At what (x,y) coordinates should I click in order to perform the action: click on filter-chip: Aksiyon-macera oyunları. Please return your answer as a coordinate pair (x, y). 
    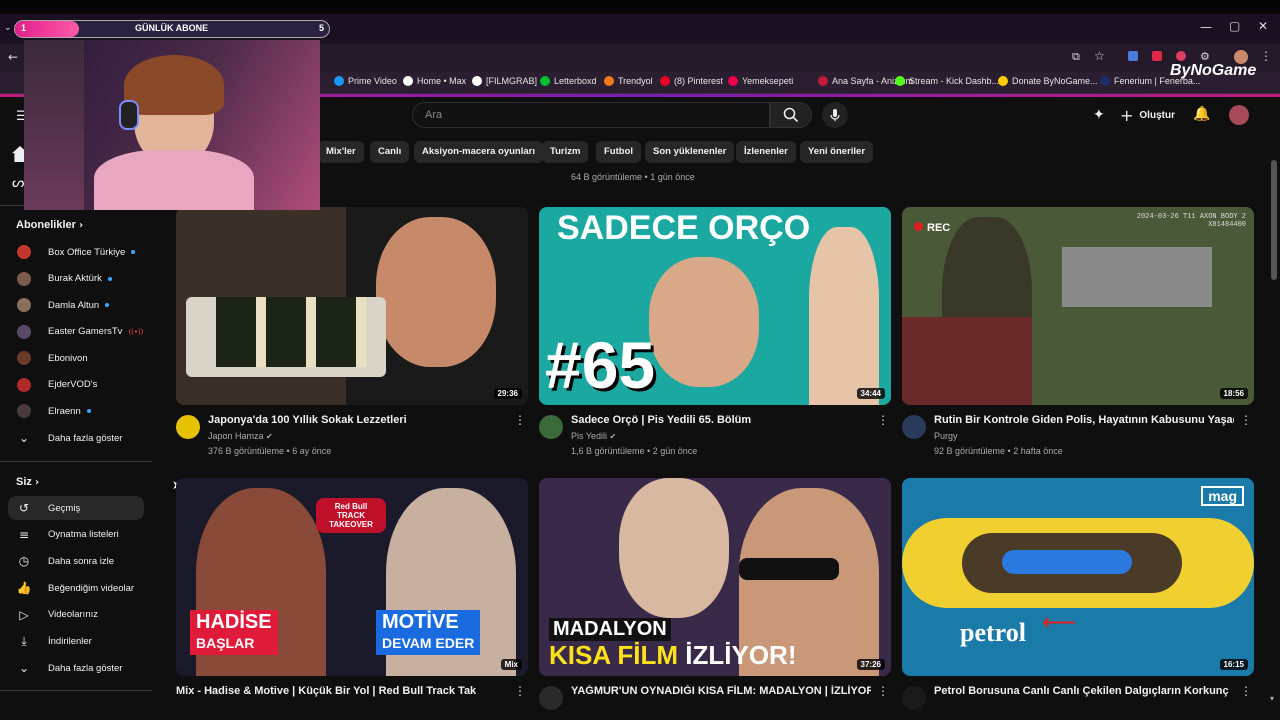
    Looking at the image, I should click on (478, 152).